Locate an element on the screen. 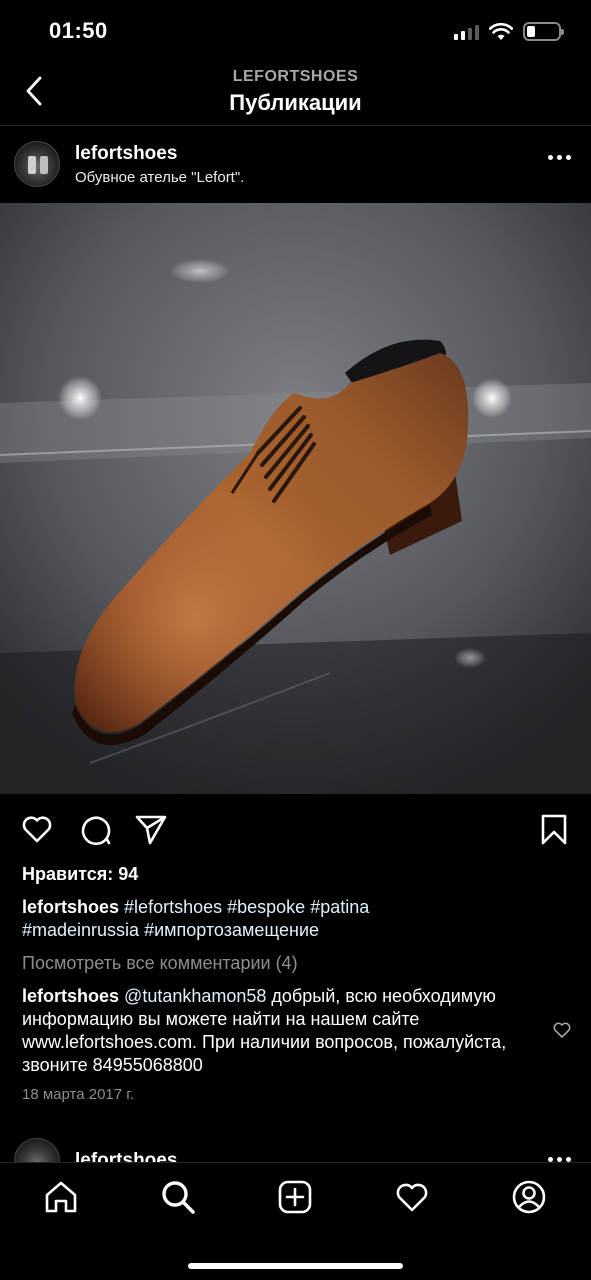  view-all-comments-link: Посмотреть все комментарии (4) is located at coordinates (160, 963).